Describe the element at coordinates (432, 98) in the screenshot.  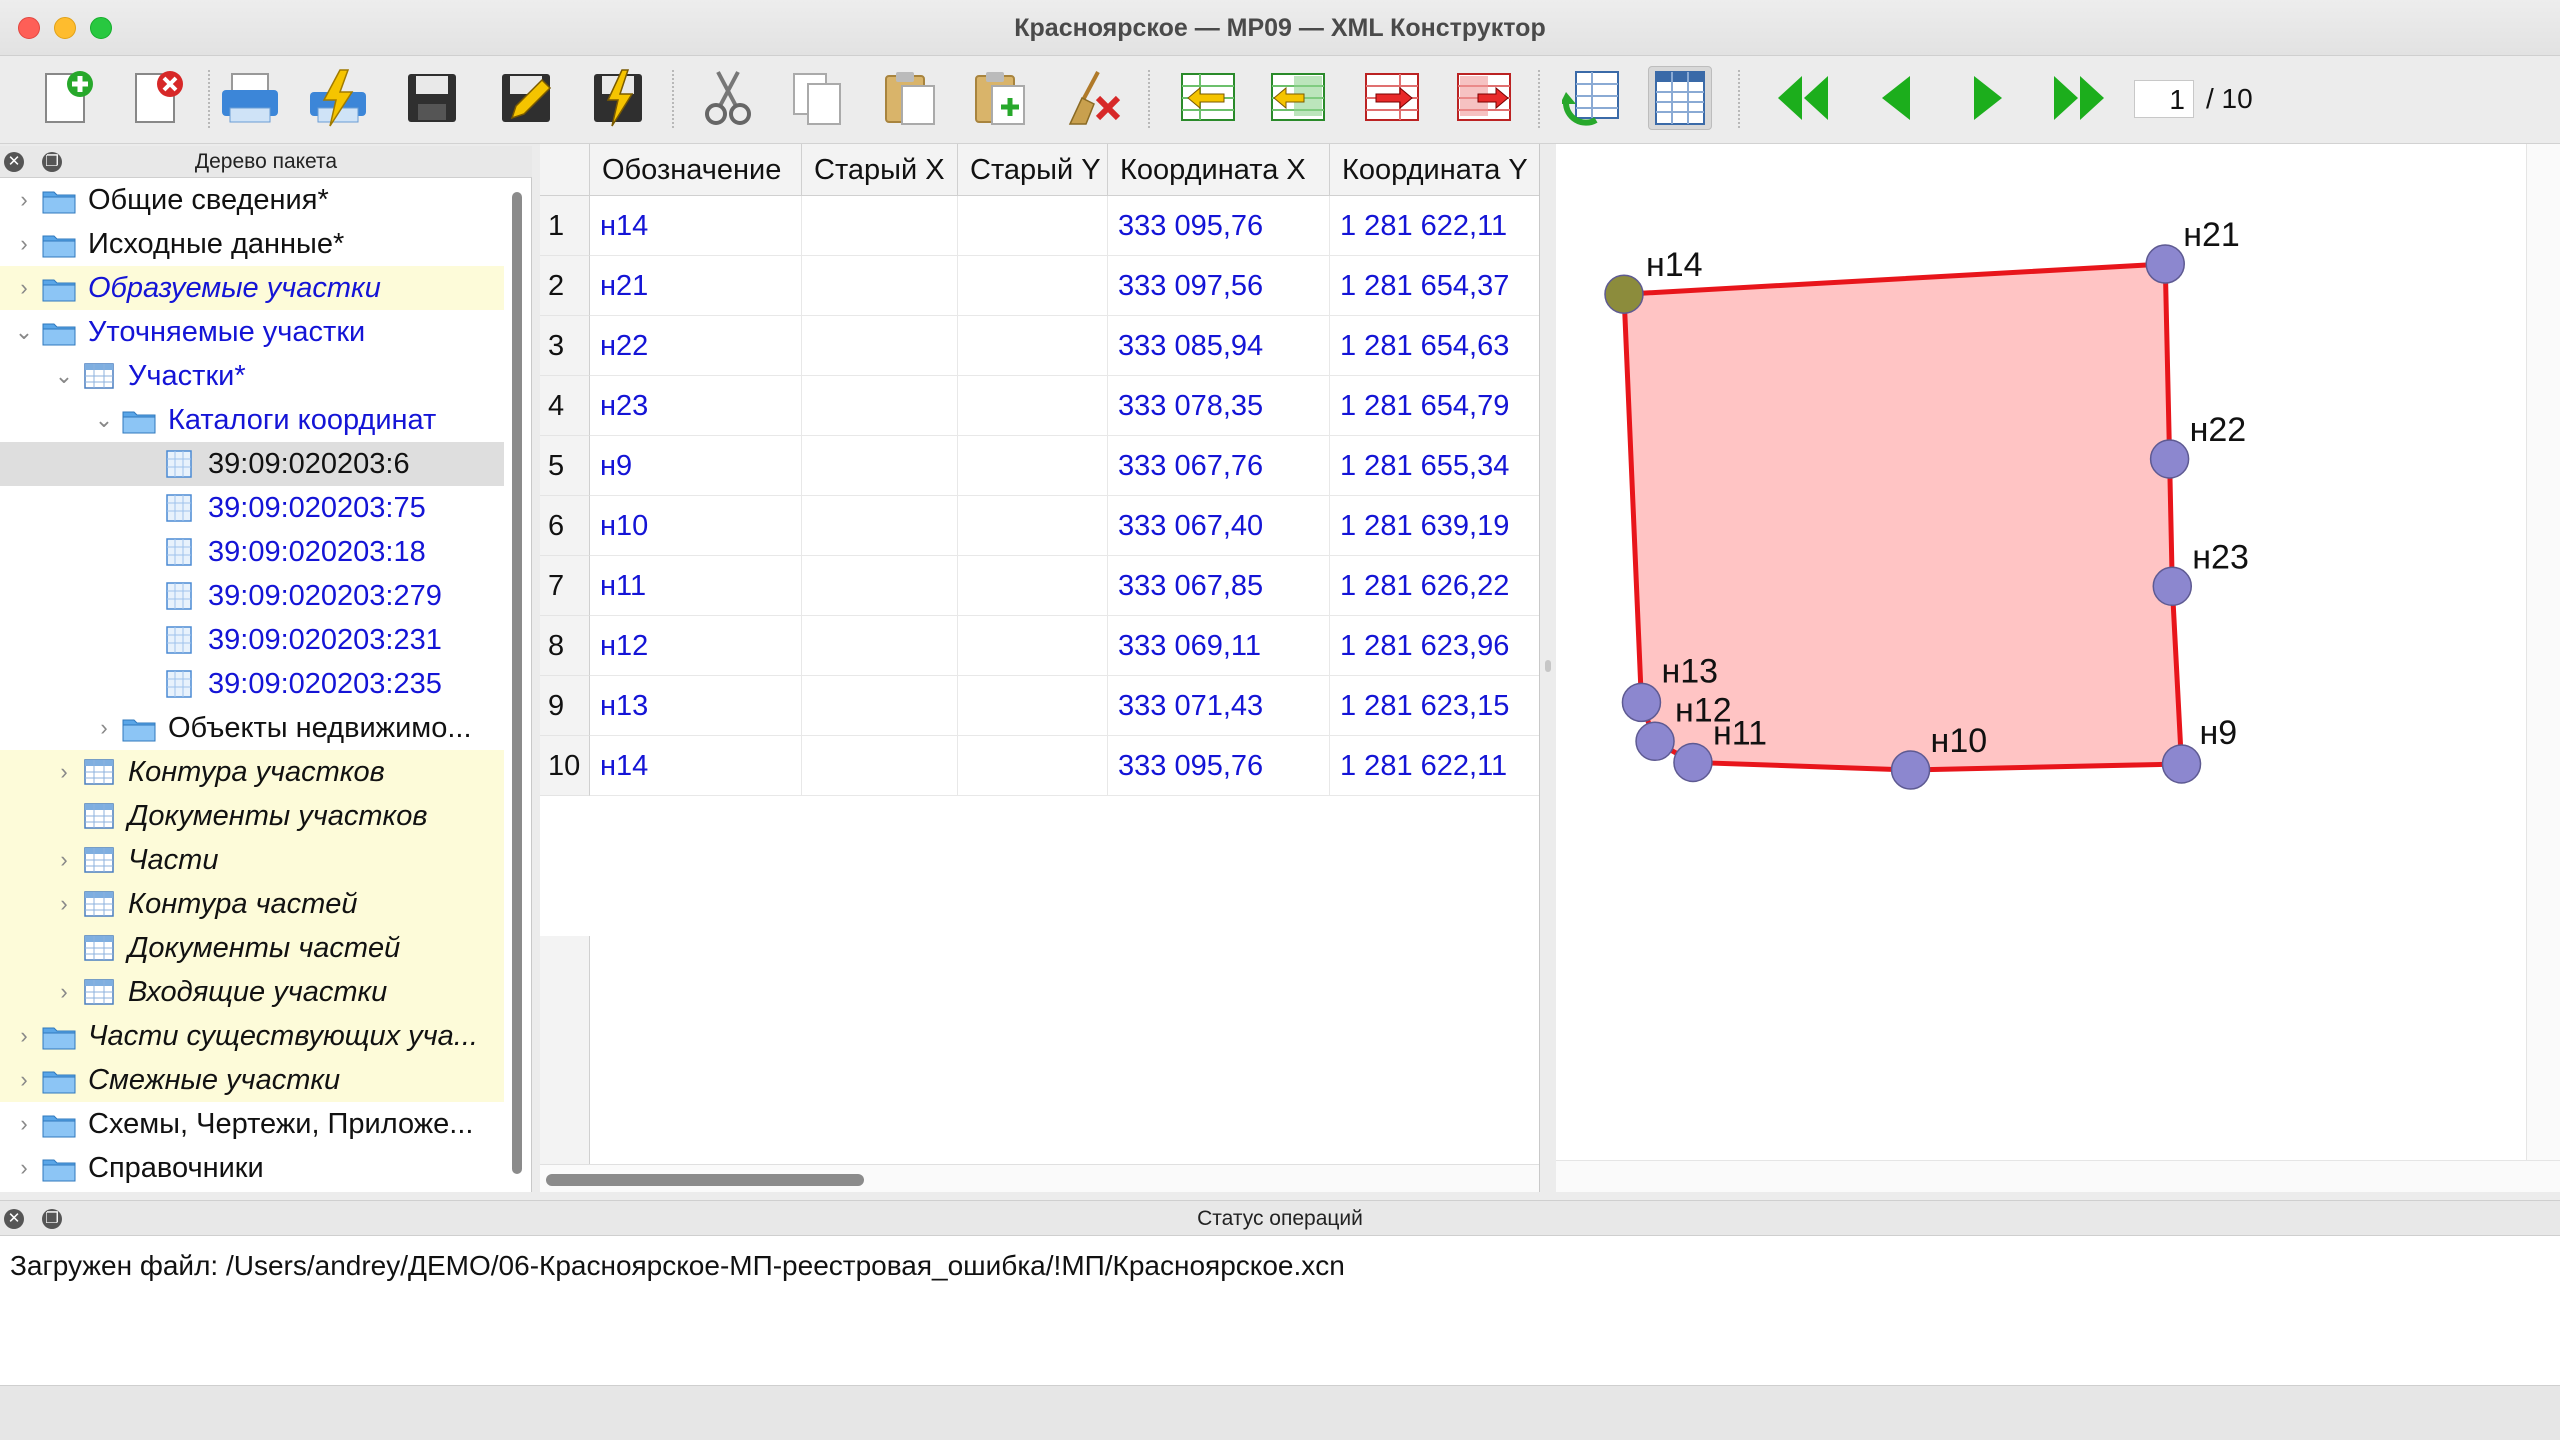
I see `save-button` at that location.